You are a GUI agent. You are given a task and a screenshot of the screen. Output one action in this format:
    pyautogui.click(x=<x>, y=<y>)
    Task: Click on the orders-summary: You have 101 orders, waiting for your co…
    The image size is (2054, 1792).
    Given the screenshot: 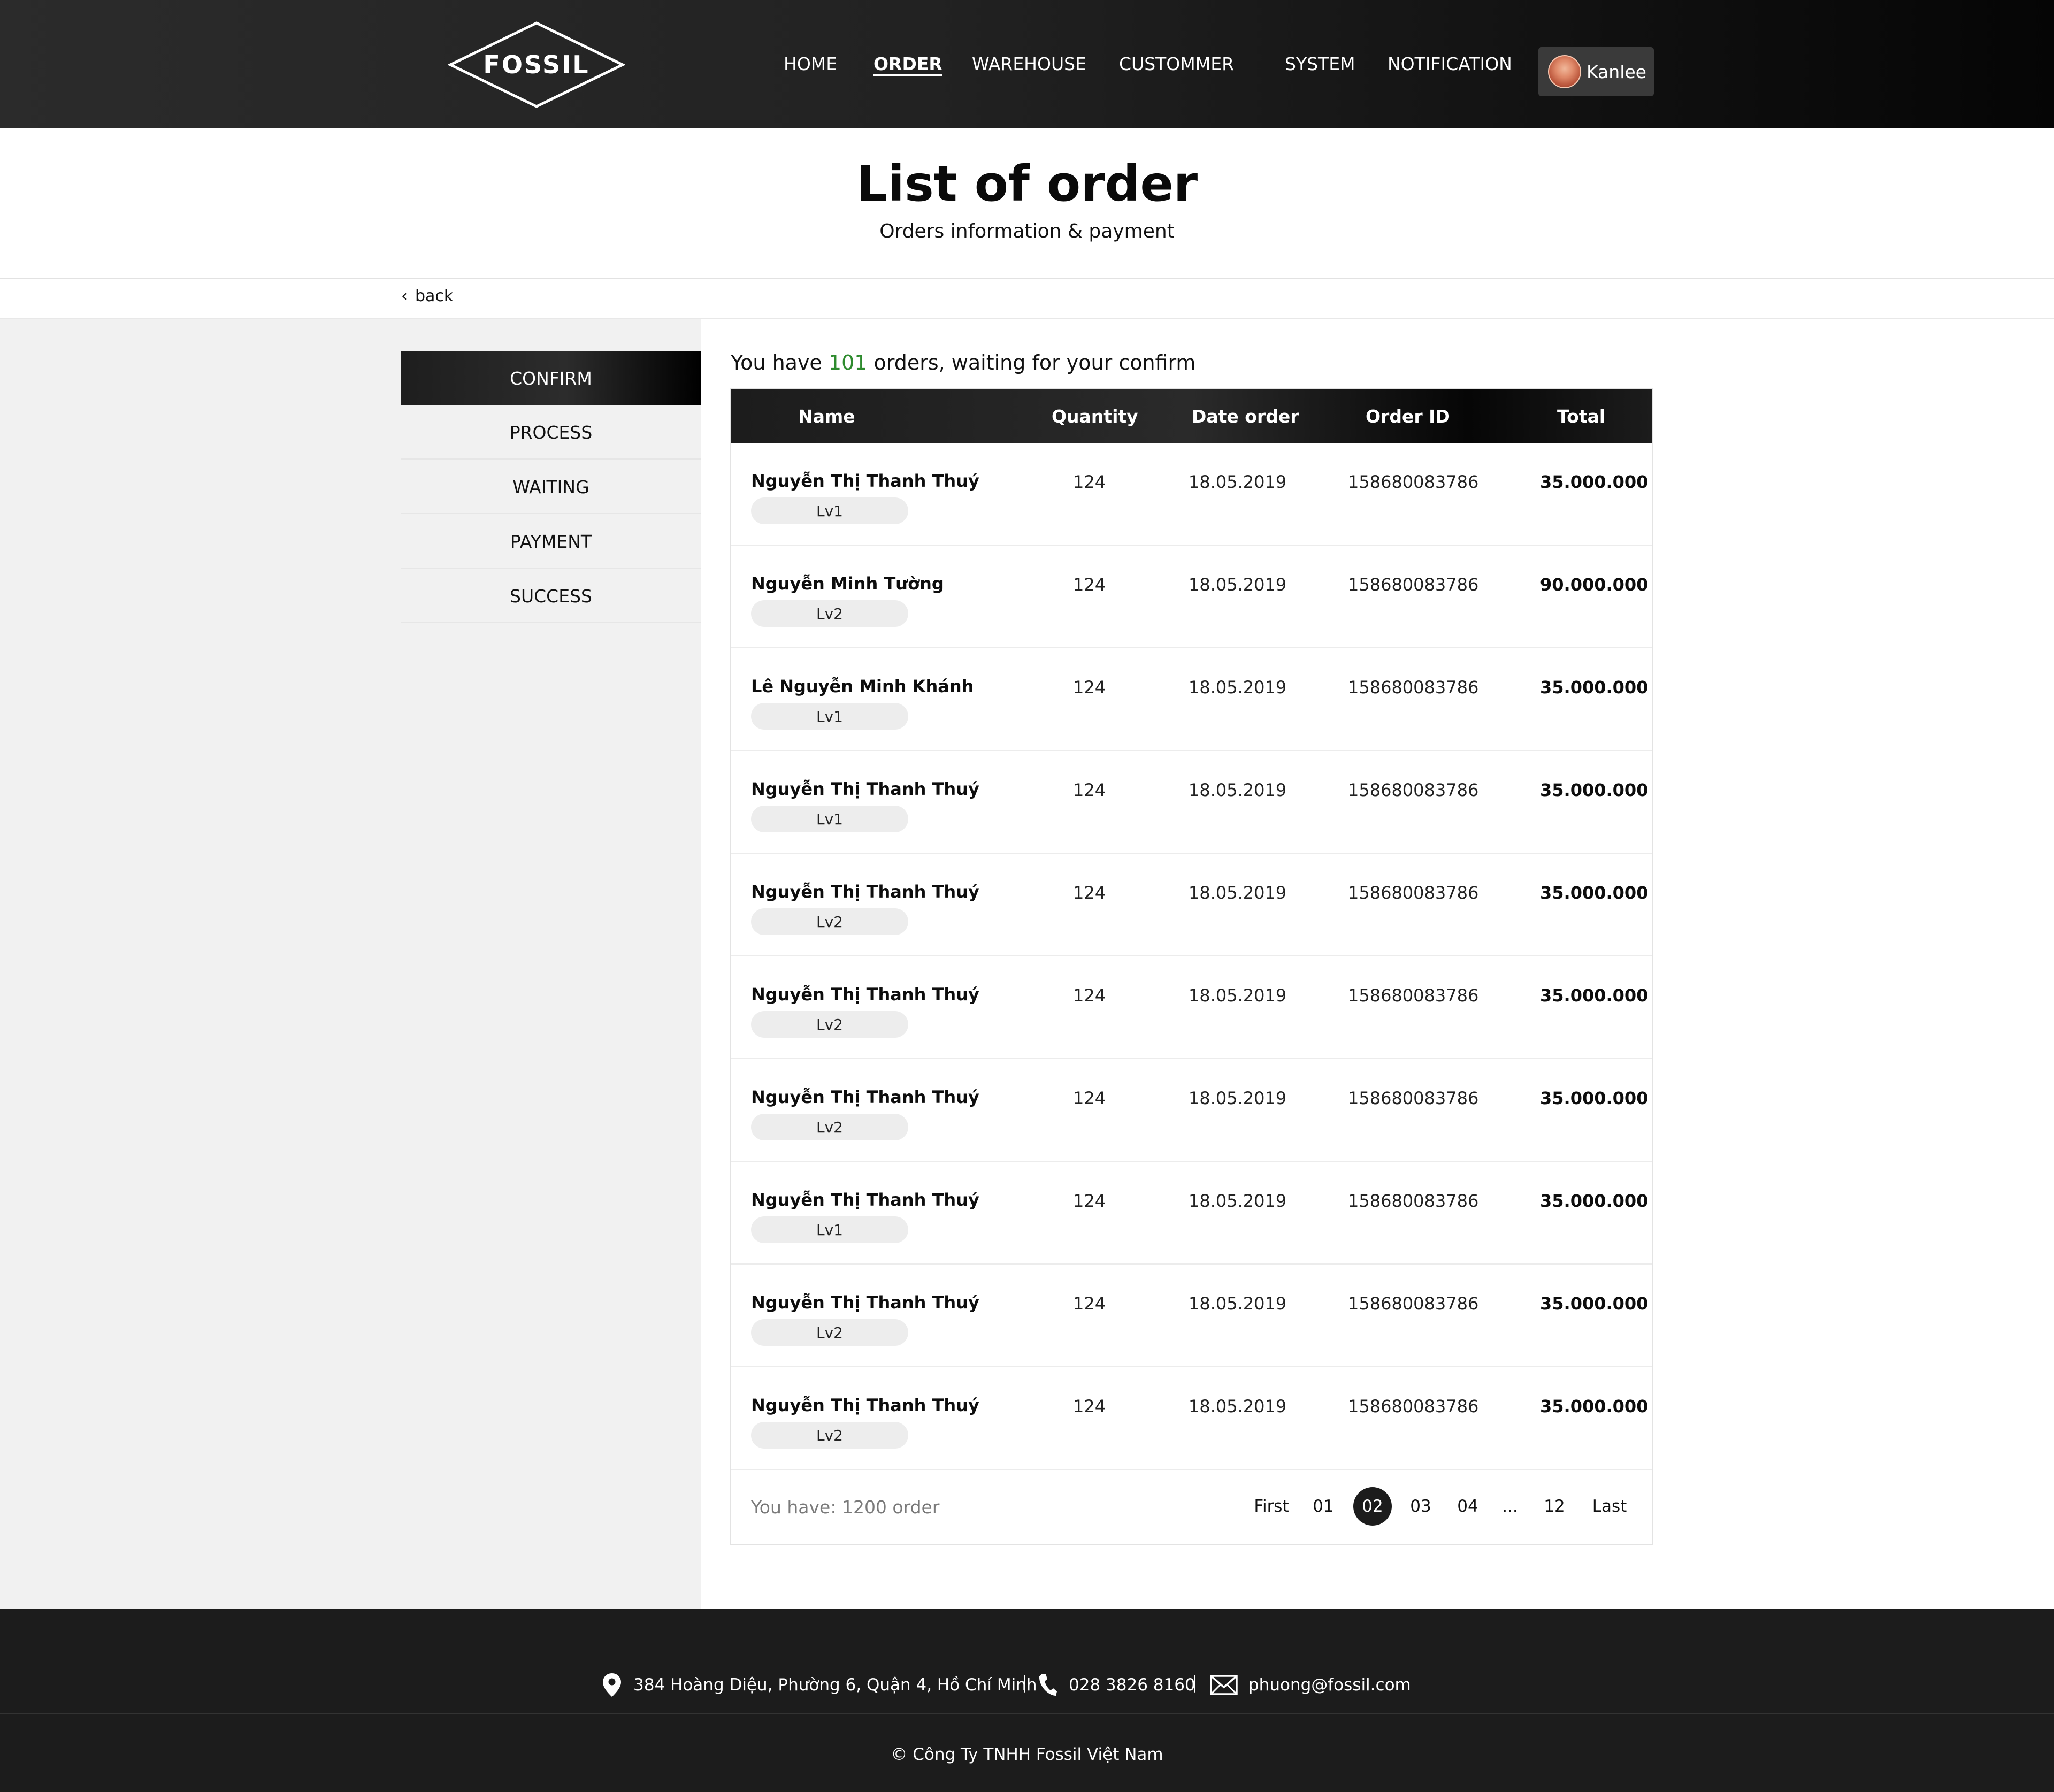 What is the action you would take?
    pyautogui.click(x=963, y=362)
    